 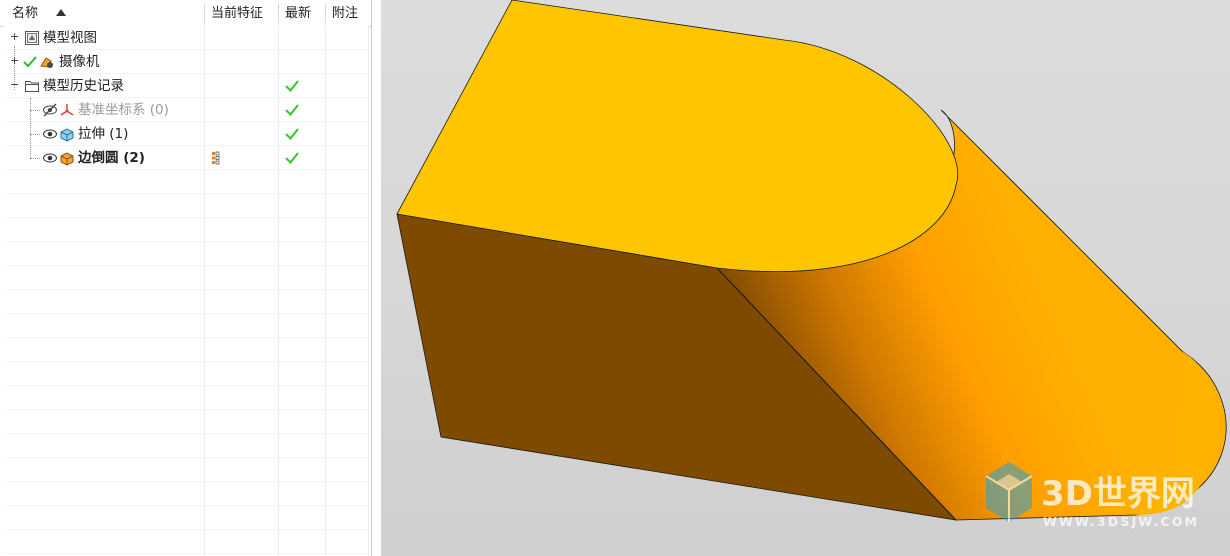 What do you see at coordinates (216, 158) in the screenshot?
I see `current-feature-icon` at bounding box center [216, 158].